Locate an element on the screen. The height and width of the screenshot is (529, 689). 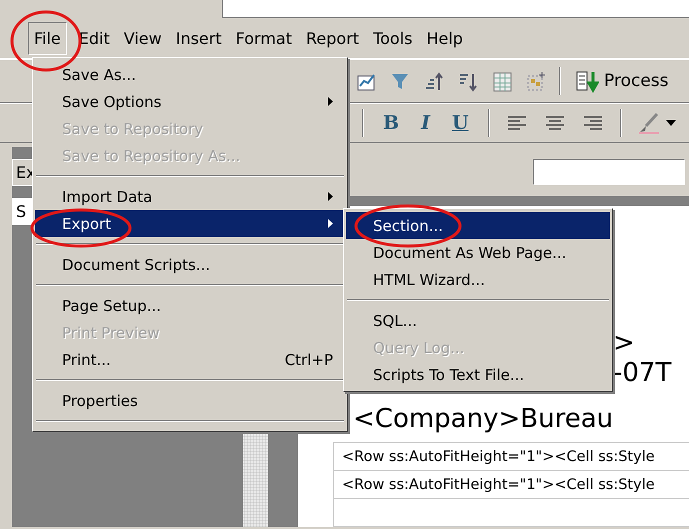
document-arrow-icon is located at coordinates (587, 81).